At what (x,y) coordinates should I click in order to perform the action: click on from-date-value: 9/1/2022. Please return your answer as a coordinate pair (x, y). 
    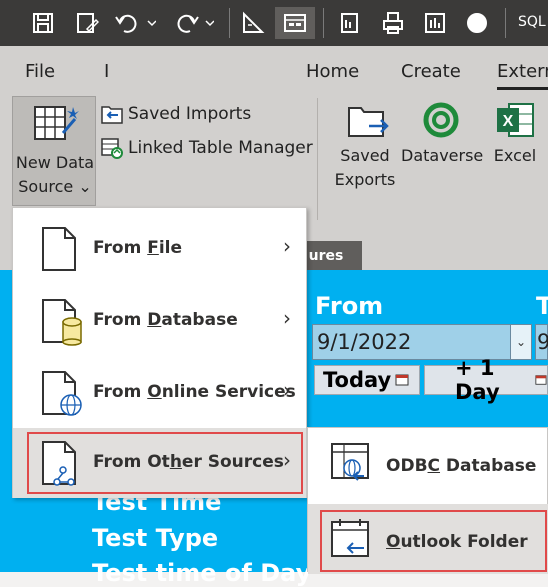
    Looking at the image, I should click on (364, 342).